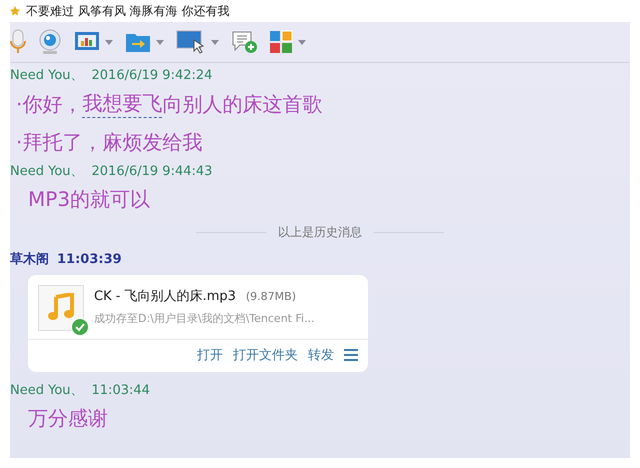  I want to click on message-text: ·拜托了，麻烦发给我, so click(109, 142).